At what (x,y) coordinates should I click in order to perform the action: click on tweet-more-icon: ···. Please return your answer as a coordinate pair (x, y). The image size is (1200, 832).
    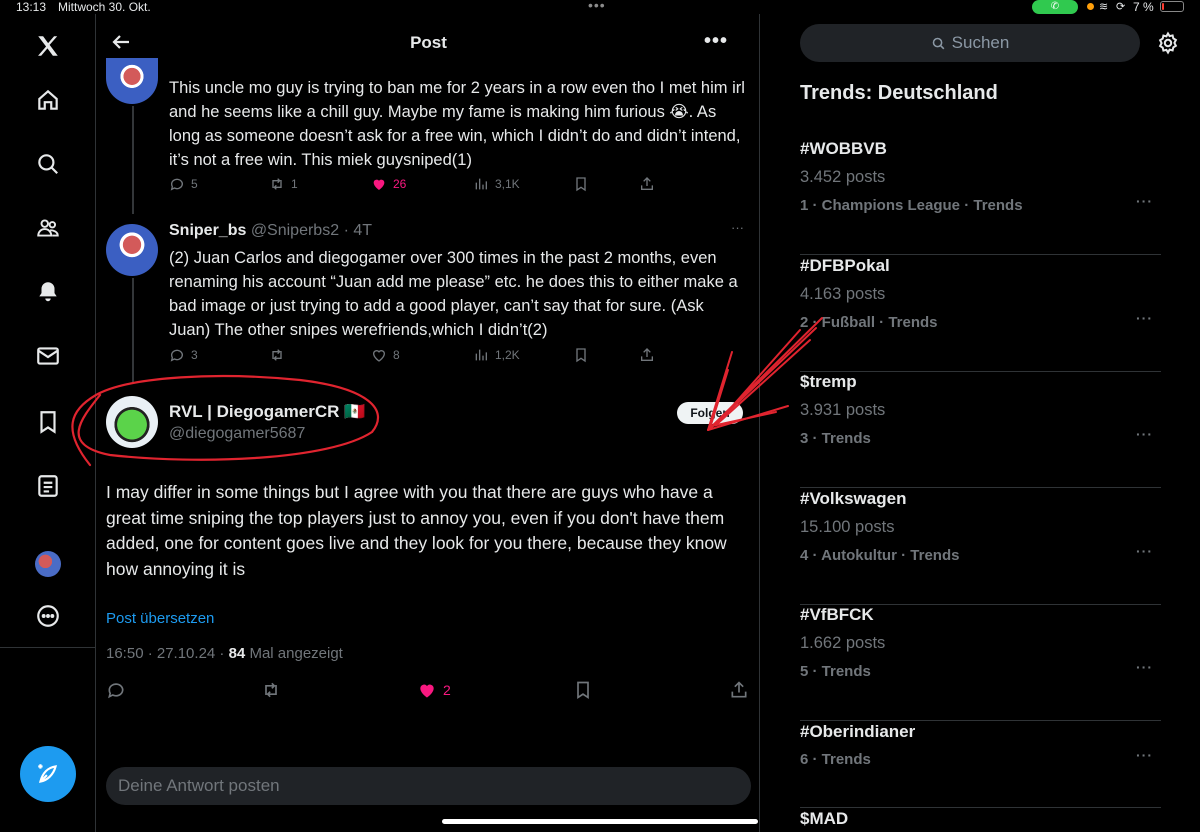
    Looking at the image, I should click on (737, 227).